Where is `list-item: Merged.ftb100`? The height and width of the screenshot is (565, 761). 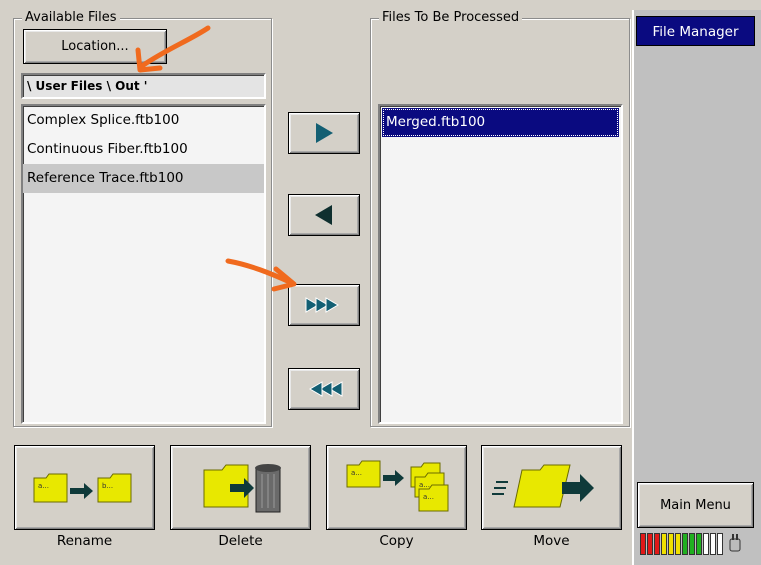
list-item: Merged.ftb100 is located at coordinates (500, 122).